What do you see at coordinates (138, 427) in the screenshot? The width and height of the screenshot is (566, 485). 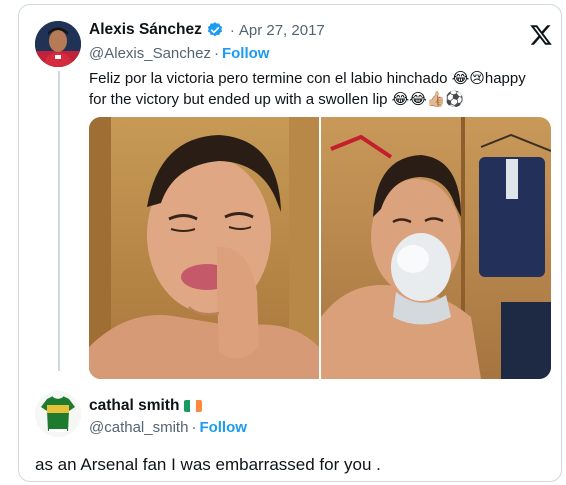 I see `replier-handle: @cathal_smith` at bounding box center [138, 427].